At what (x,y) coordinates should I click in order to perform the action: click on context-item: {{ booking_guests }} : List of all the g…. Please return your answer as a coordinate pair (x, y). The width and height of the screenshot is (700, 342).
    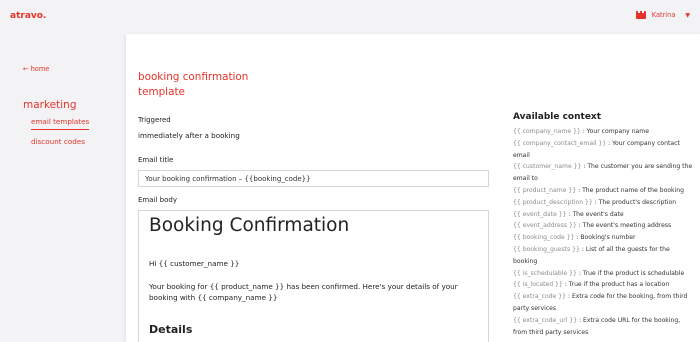
    Looking at the image, I should click on (603, 256).